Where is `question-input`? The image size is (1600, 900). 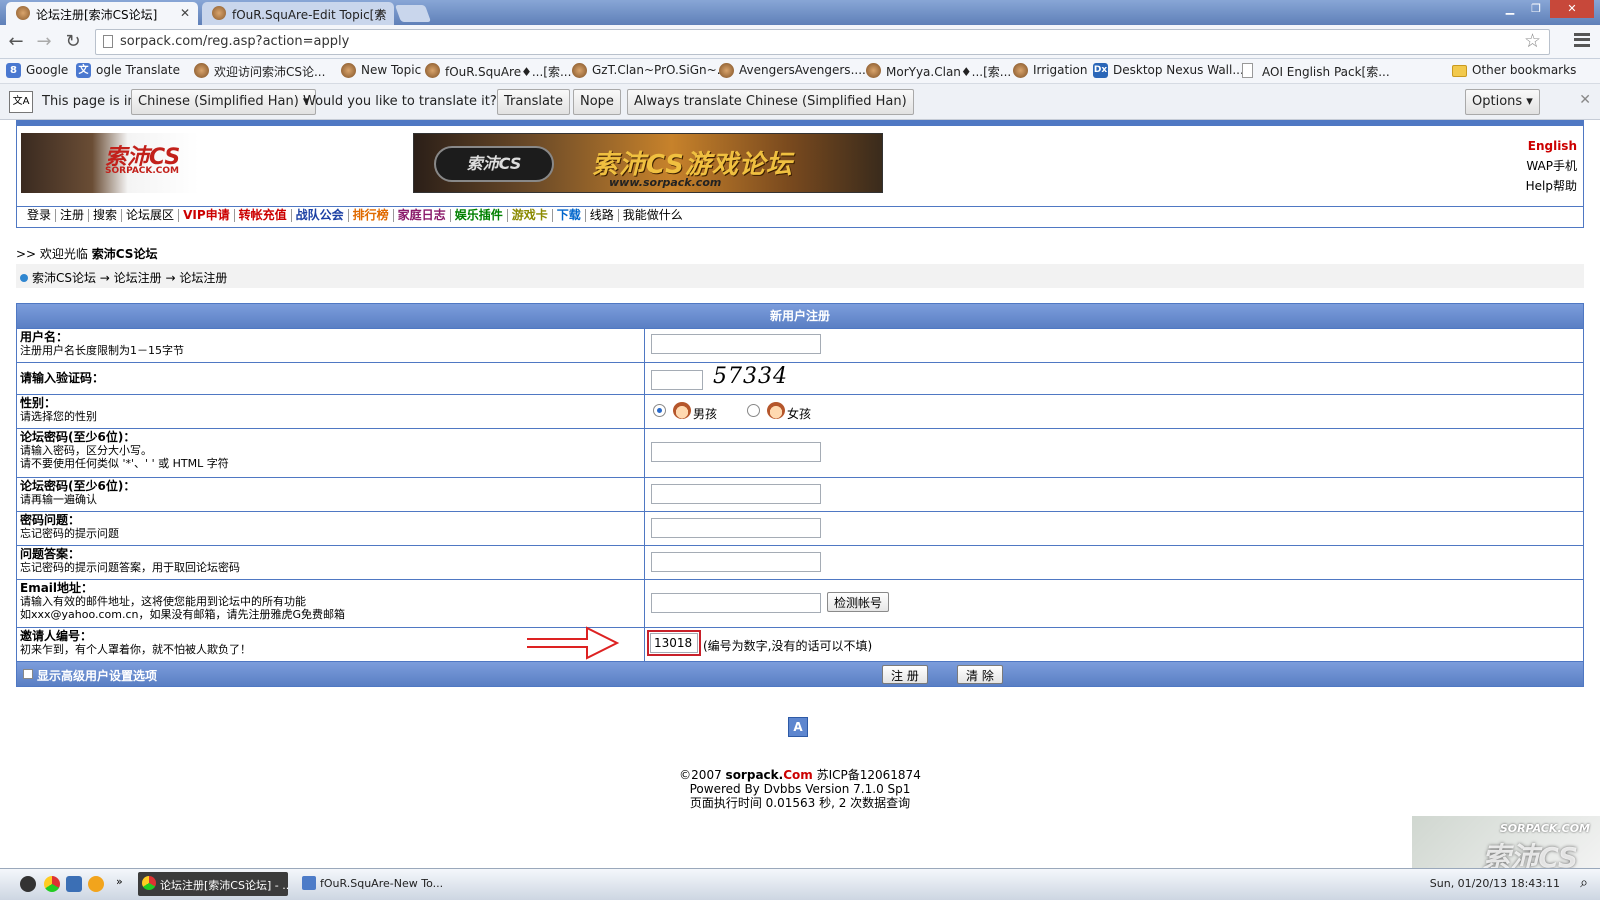
question-input is located at coordinates (736, 528).